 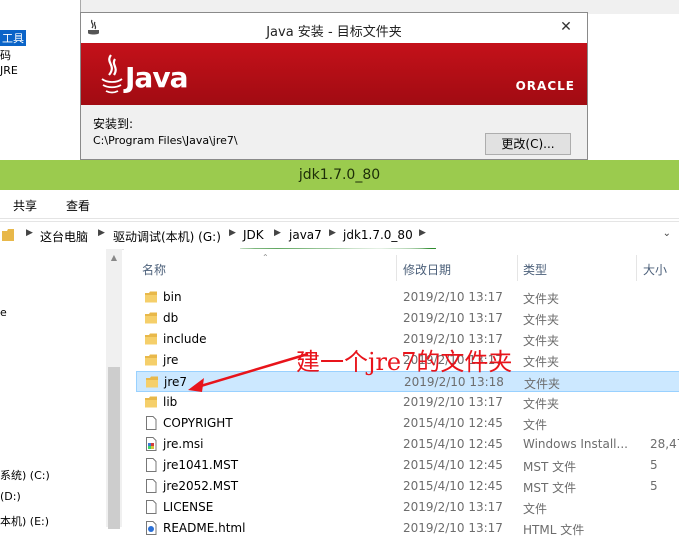 What do you see at coordinates (154, 269) in the screenshot?
I see `column-header-name: 名称` at bounding box center [154, 269].